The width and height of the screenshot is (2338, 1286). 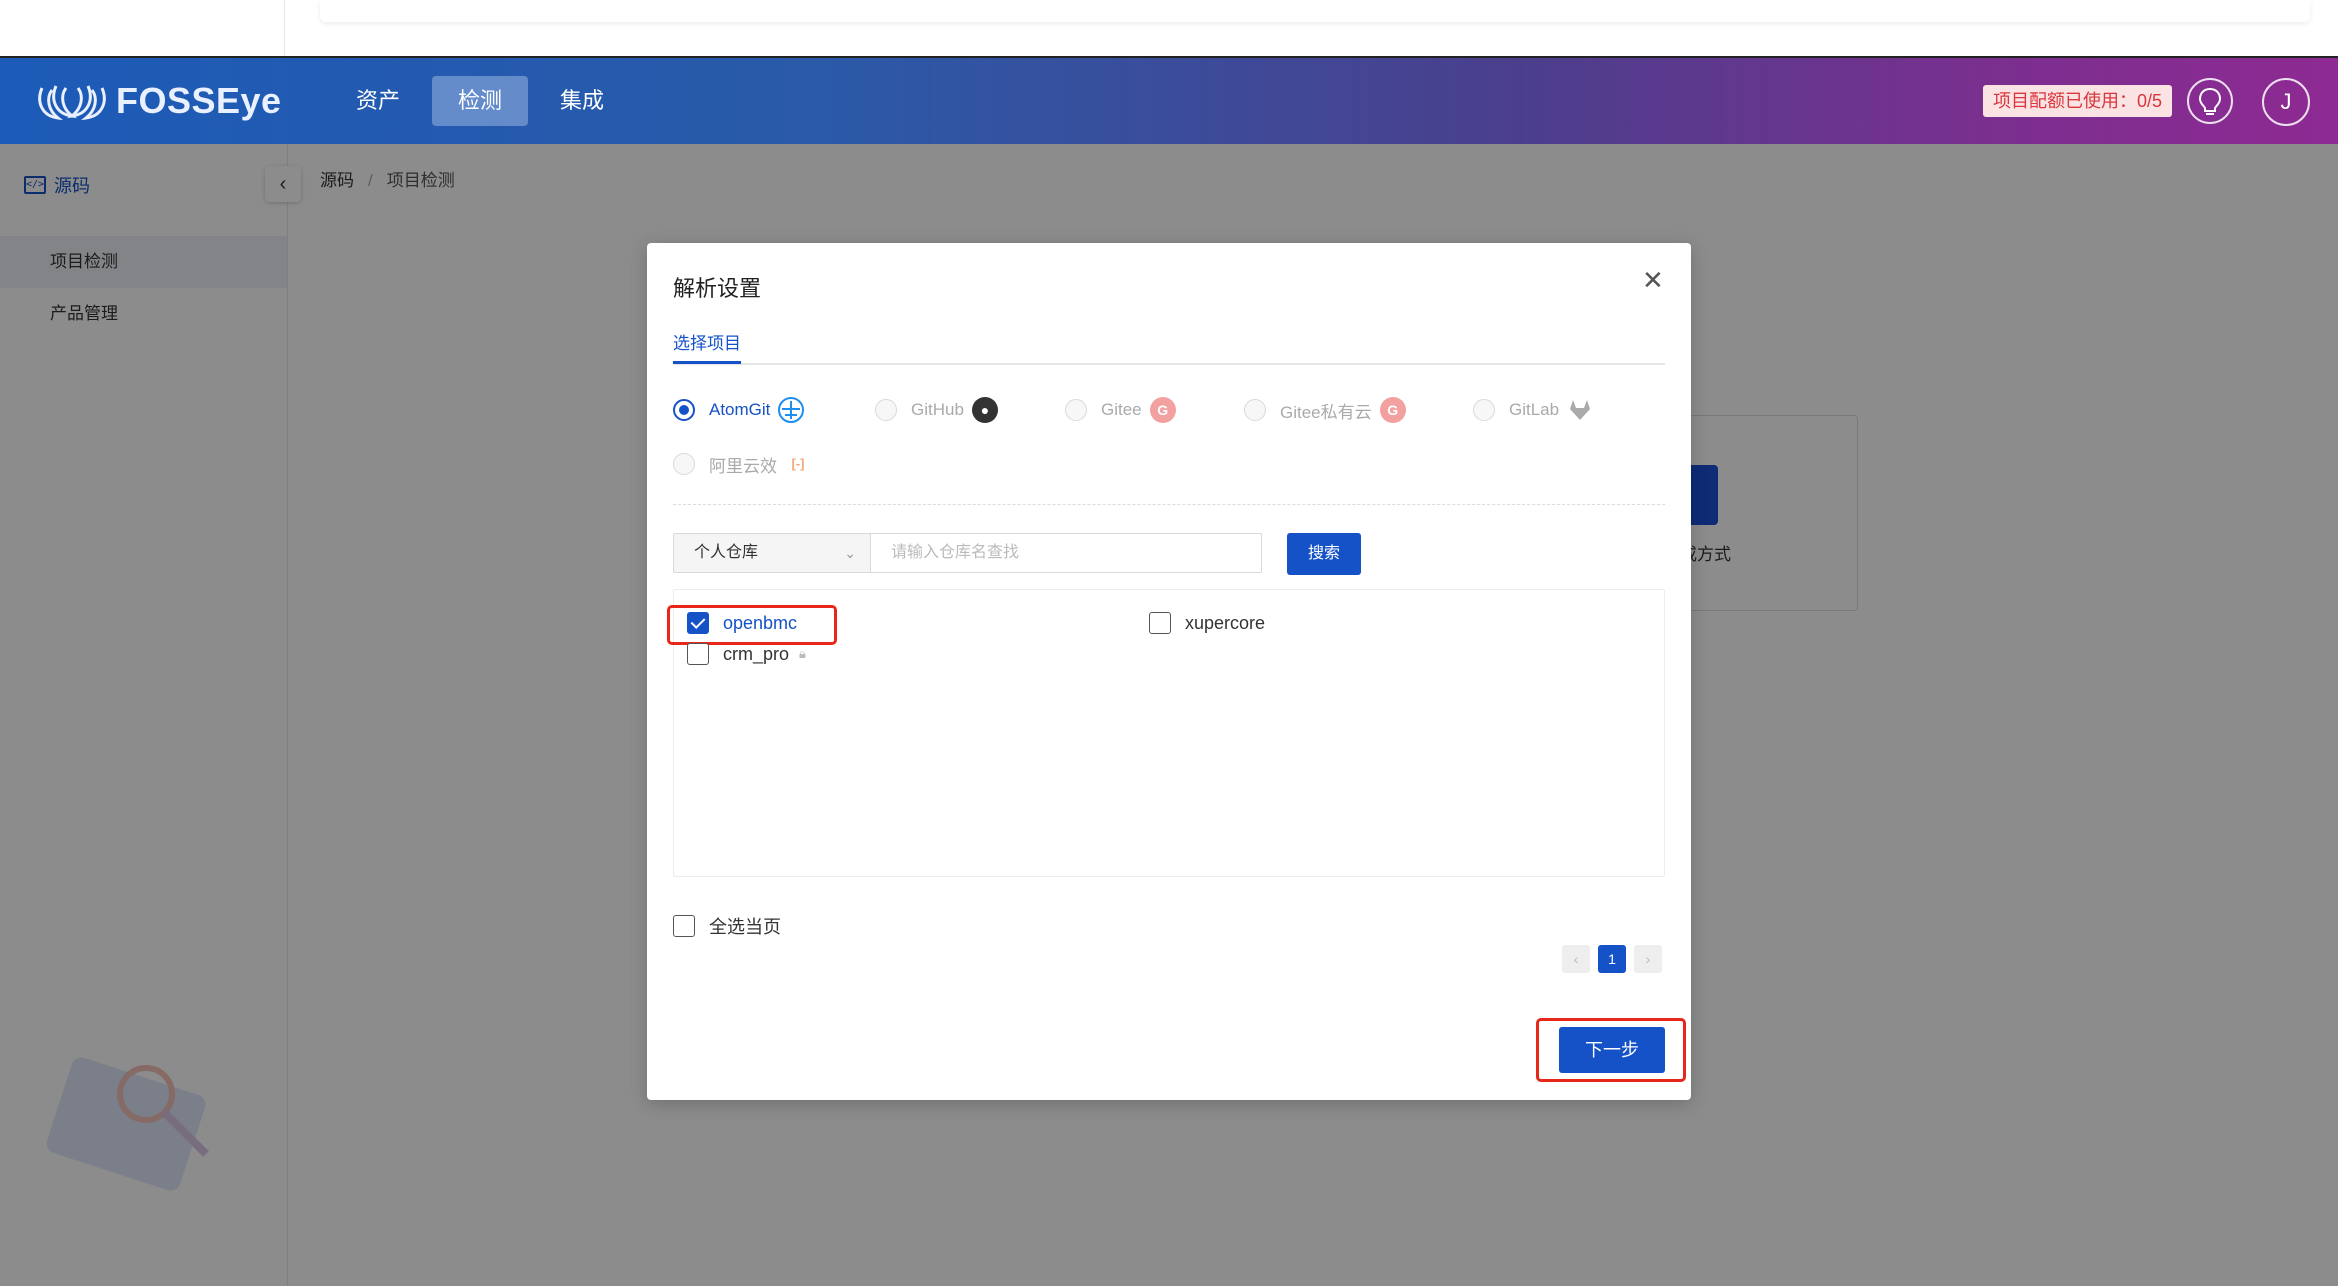 I want to click on chevron-down-icon: ⌄, so click(x=850, y=553).